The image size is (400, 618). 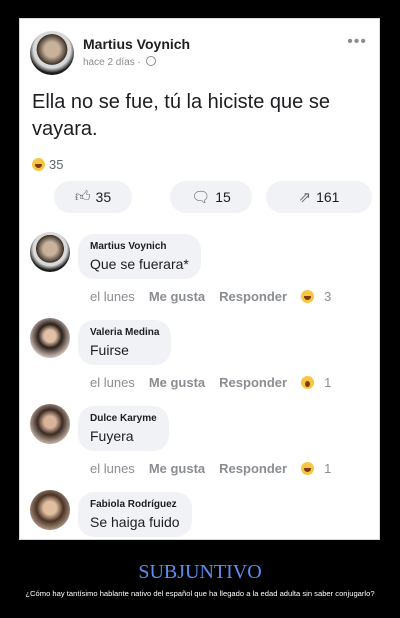 What do you see at coordinates (328, 197) in the screenshot?
I see `share-count: 161` at bounding box center [328, 197].